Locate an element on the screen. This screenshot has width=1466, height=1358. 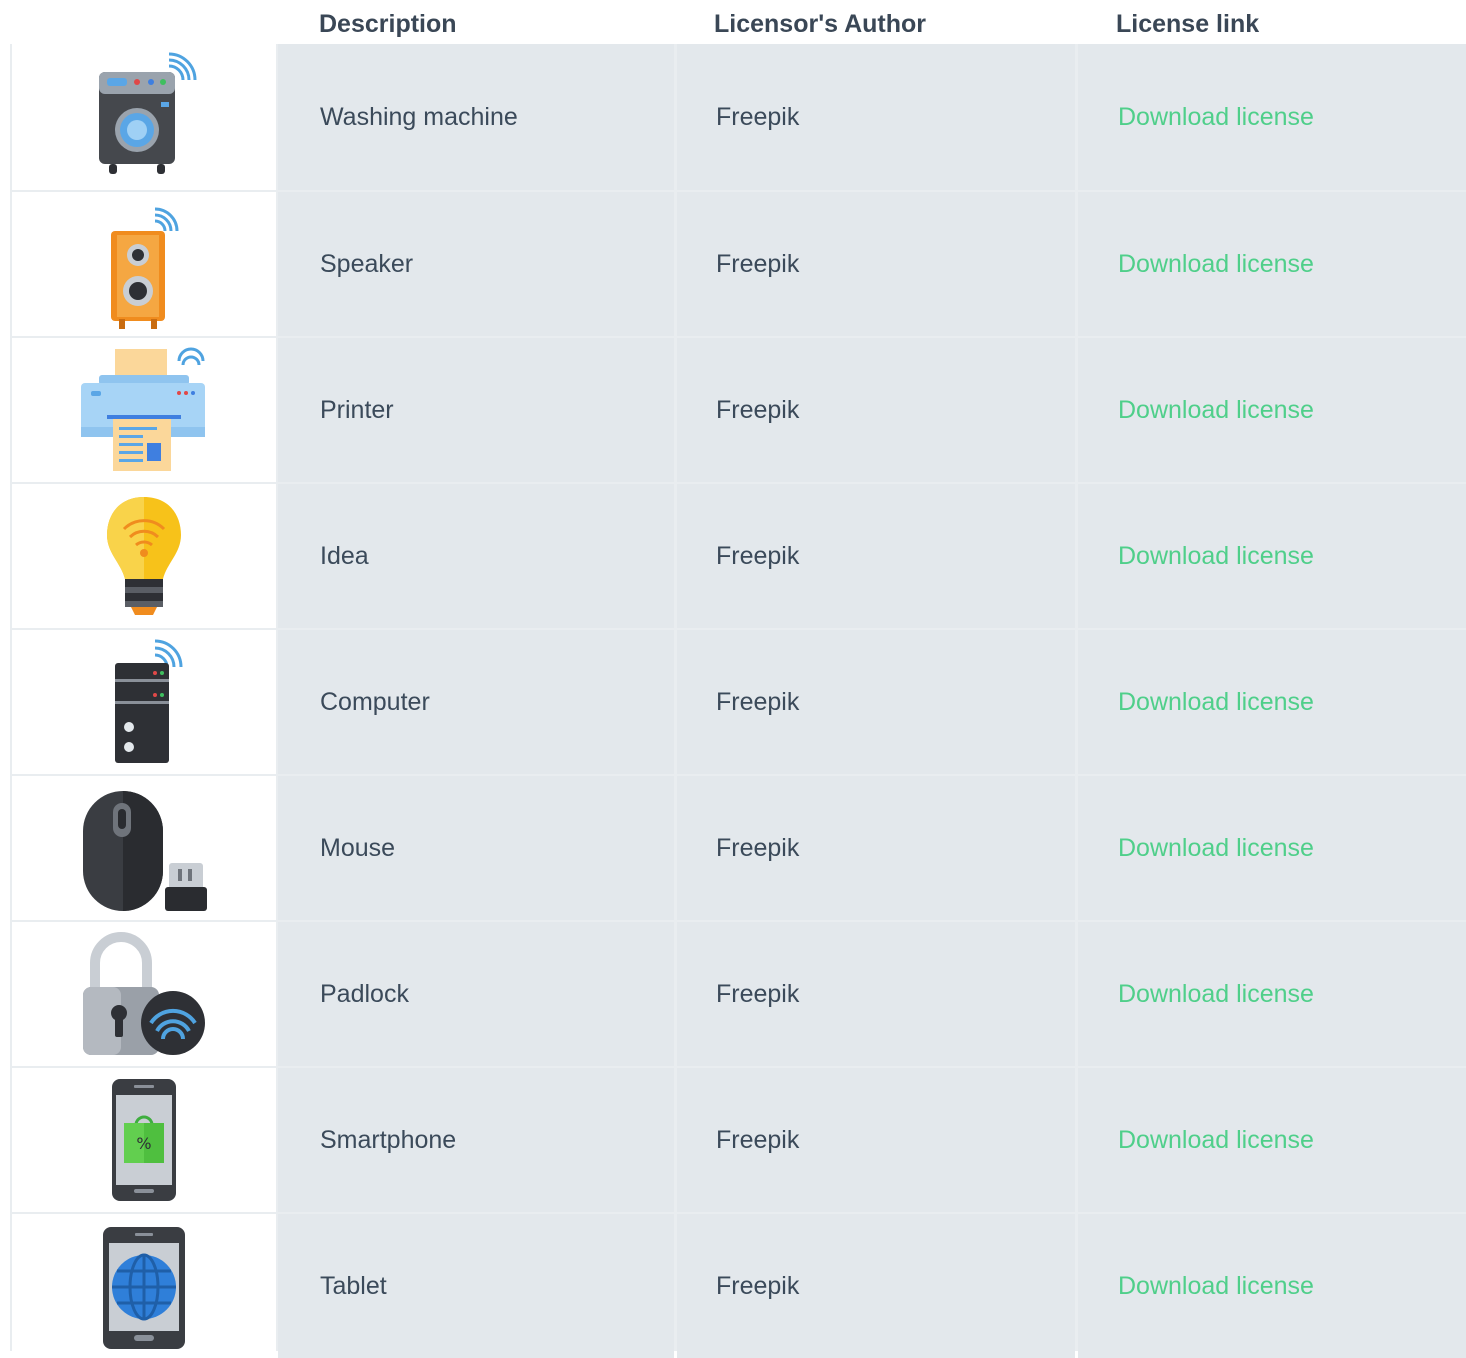
printer-icon is located at coordinates (143, 409).